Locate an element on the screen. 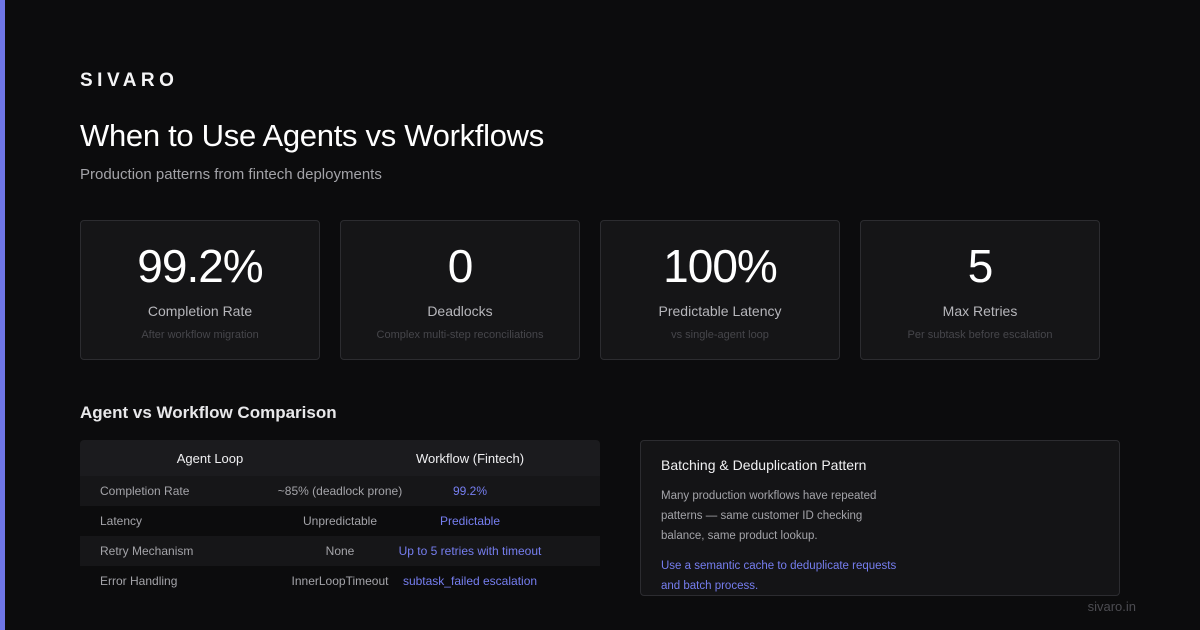 The image size is (1200, 630). row-agent-value: ~85% (deadlock prone) is located at coordinates (340, 491).